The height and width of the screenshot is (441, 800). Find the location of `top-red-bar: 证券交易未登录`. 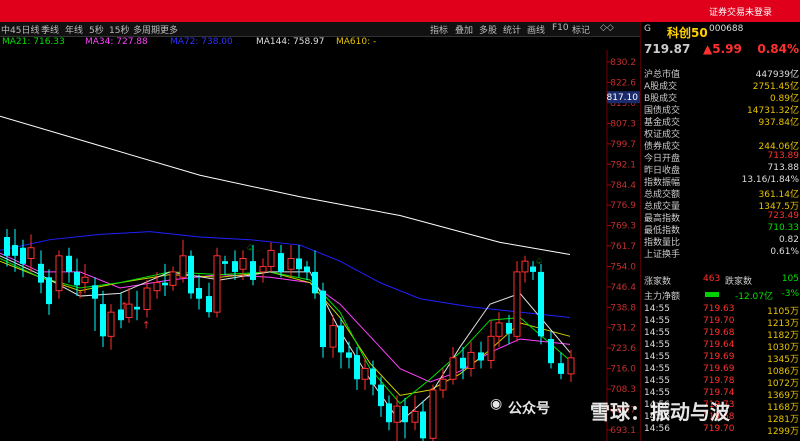

top-red-bar: 证券交易未登录 is located at coordinates (400, 11).